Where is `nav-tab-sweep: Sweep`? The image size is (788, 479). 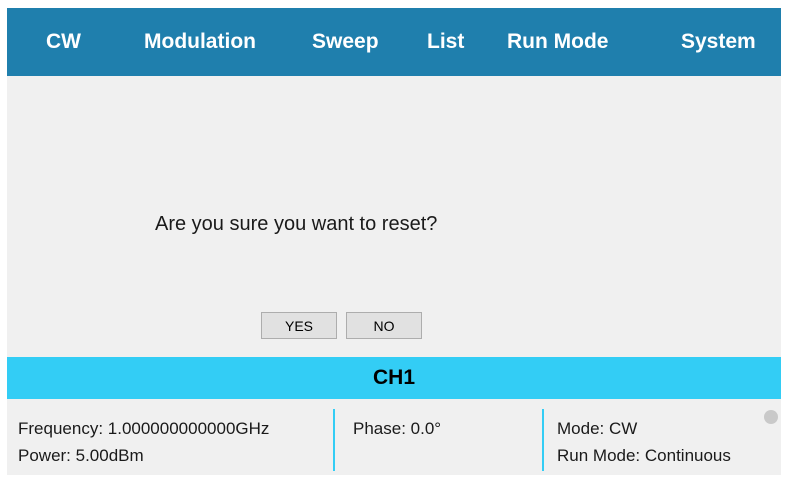 nav-tab-sweep: Sweep is located at coordinates (345, 42).